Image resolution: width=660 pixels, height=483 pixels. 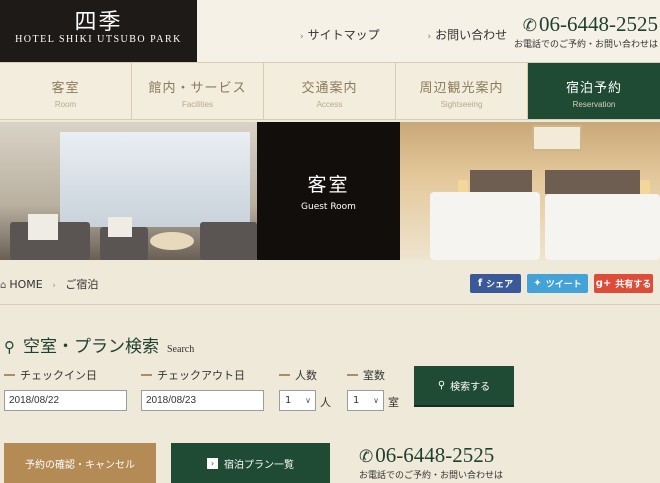 What do you see at coordinates (98, 39) in the screenshot?
I see `logo-name: HOTEL SHIKI UTSUBO PARK` at bounding box center [98, 39].